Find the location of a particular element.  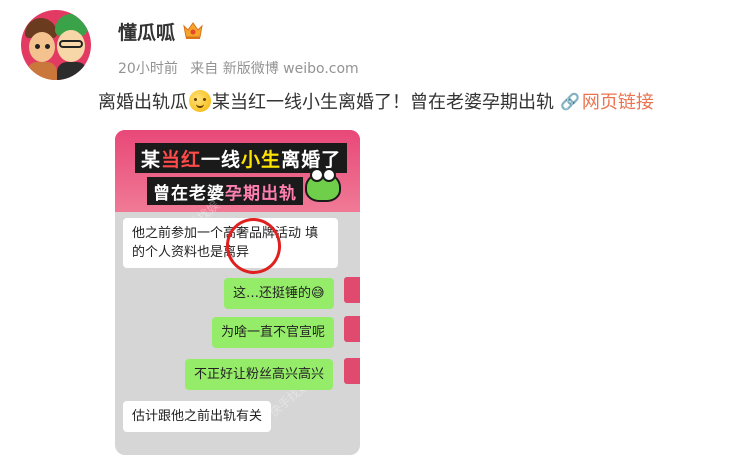

chat-message: 这…还挺锤的😅 is located at coordinates (279, 293).